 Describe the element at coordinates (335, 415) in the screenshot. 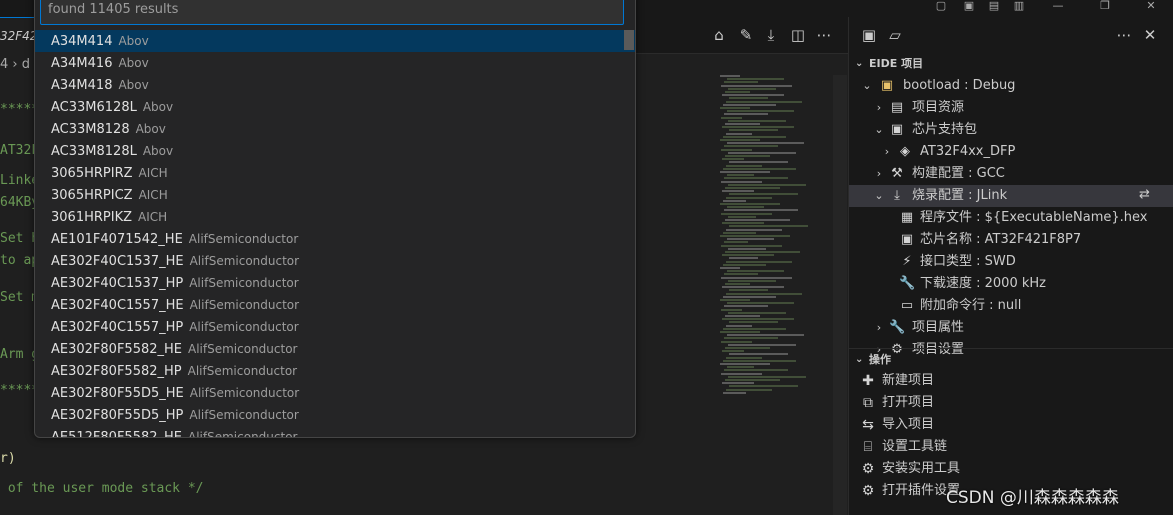

I see `quick-pick-item: AE302F80F55D5_HP AlifSemiconductor` at that location.